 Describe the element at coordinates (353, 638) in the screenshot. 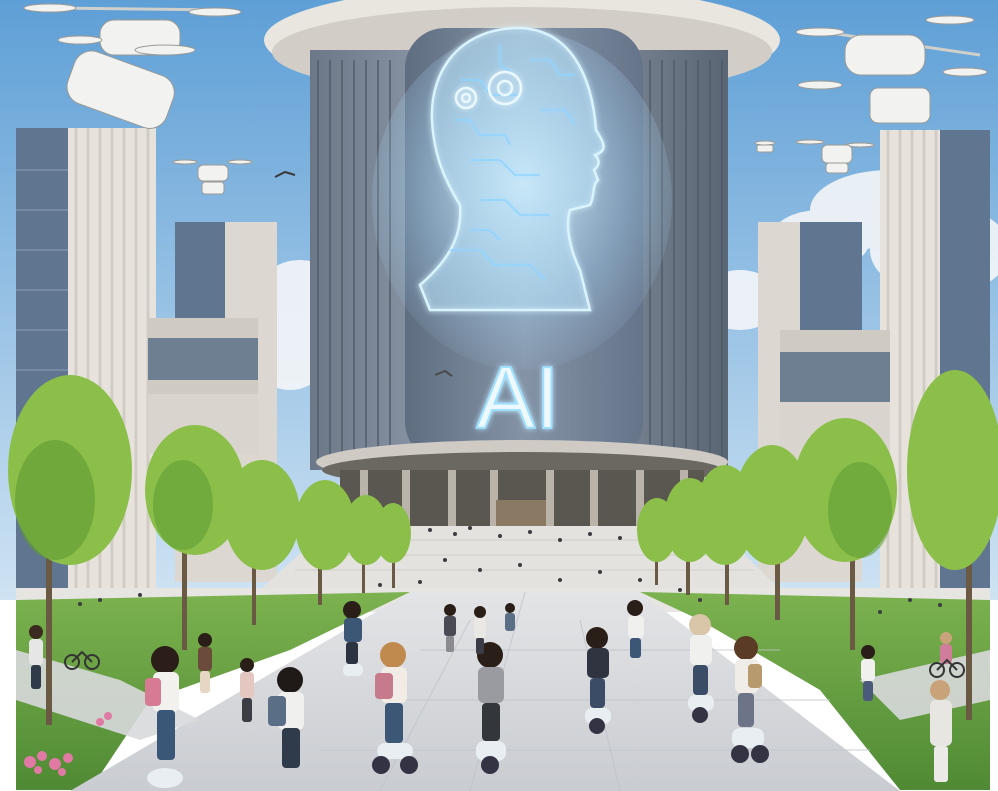

I see `scooter-rider` at that location.